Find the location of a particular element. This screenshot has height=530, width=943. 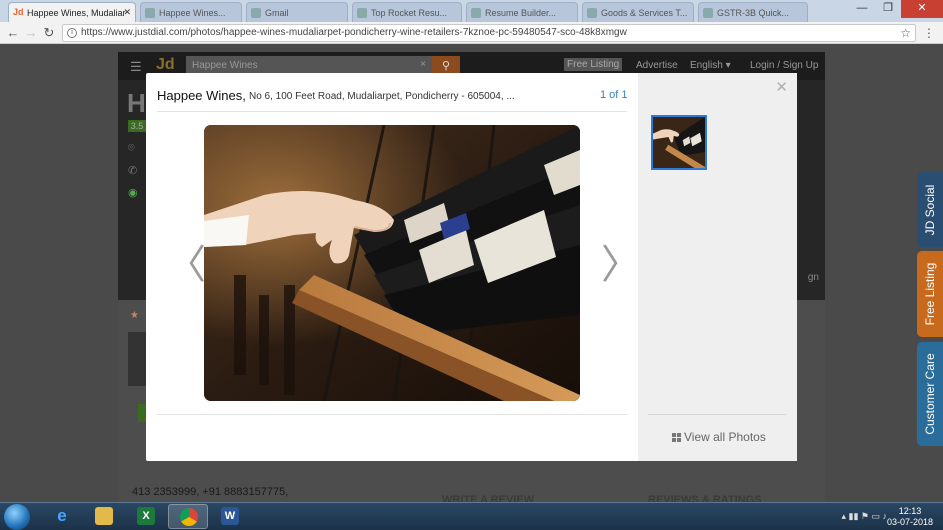

taskbar-excel: X is located at coordinates (146, 516).